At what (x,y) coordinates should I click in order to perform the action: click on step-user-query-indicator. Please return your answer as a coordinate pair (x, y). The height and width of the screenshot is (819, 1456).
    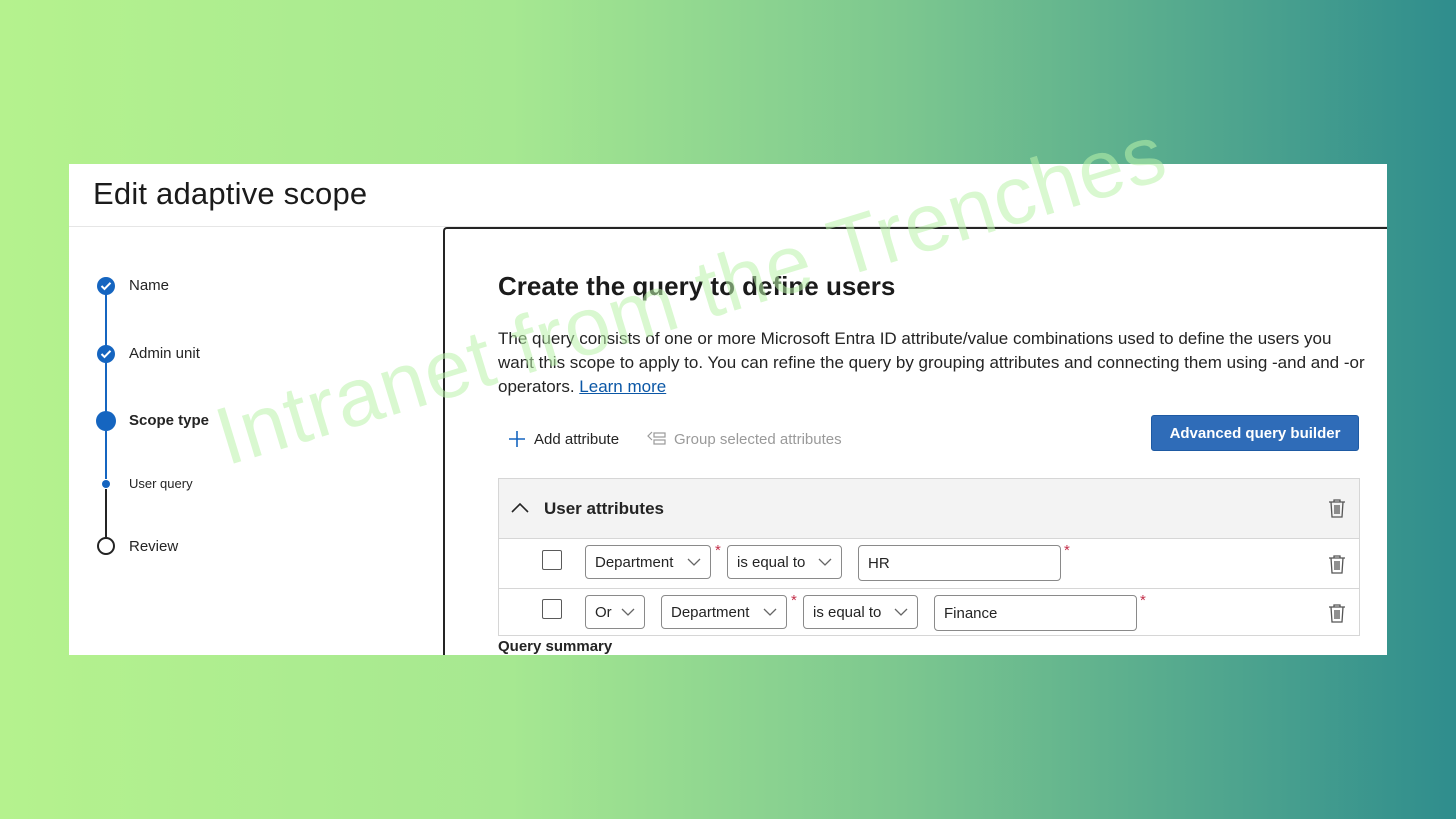
    Looking at the image, I should click on (106, 484).